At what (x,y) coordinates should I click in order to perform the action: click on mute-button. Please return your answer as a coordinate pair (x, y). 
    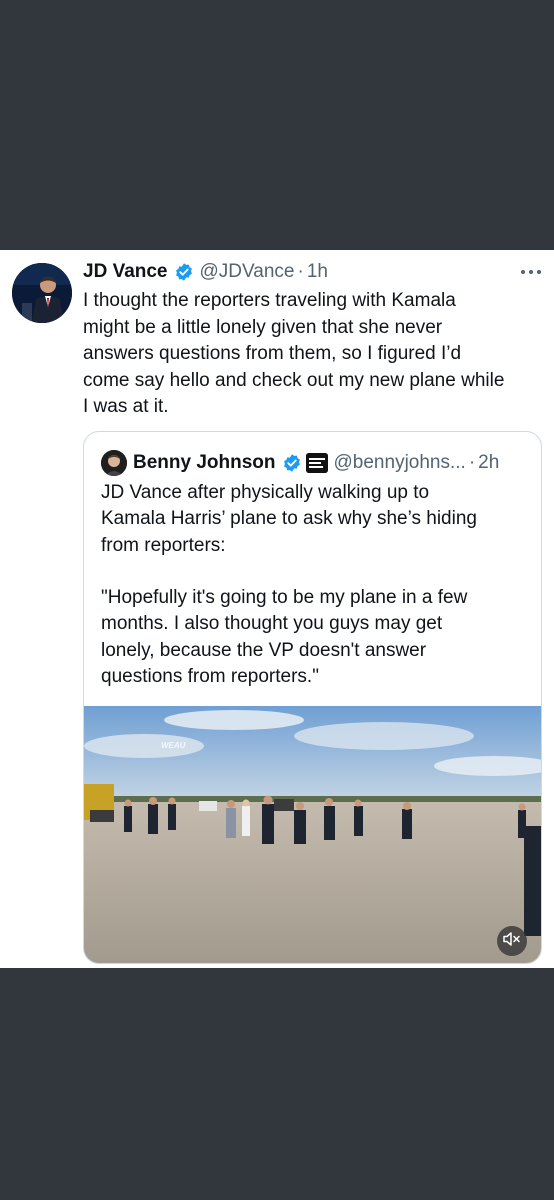
    Looking at the image, I should click on (512, 941).